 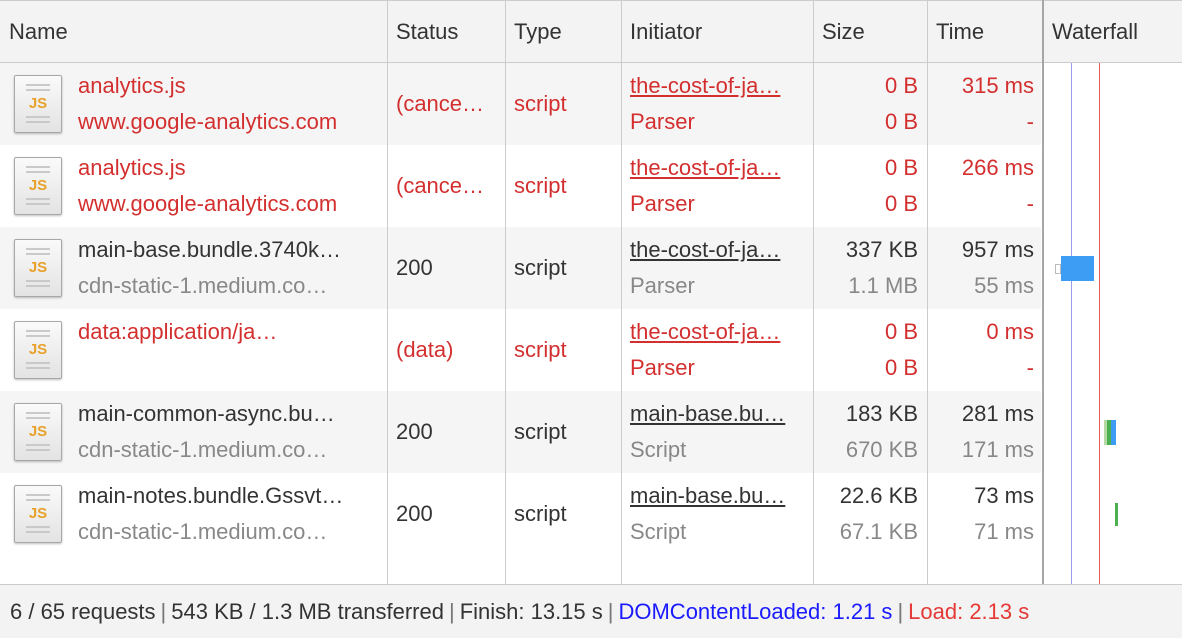 What do you see at coordinates (1071, 323) in the screenshot?
I see `dom-content-loaded-marker` at bounding box center [1071, 323].